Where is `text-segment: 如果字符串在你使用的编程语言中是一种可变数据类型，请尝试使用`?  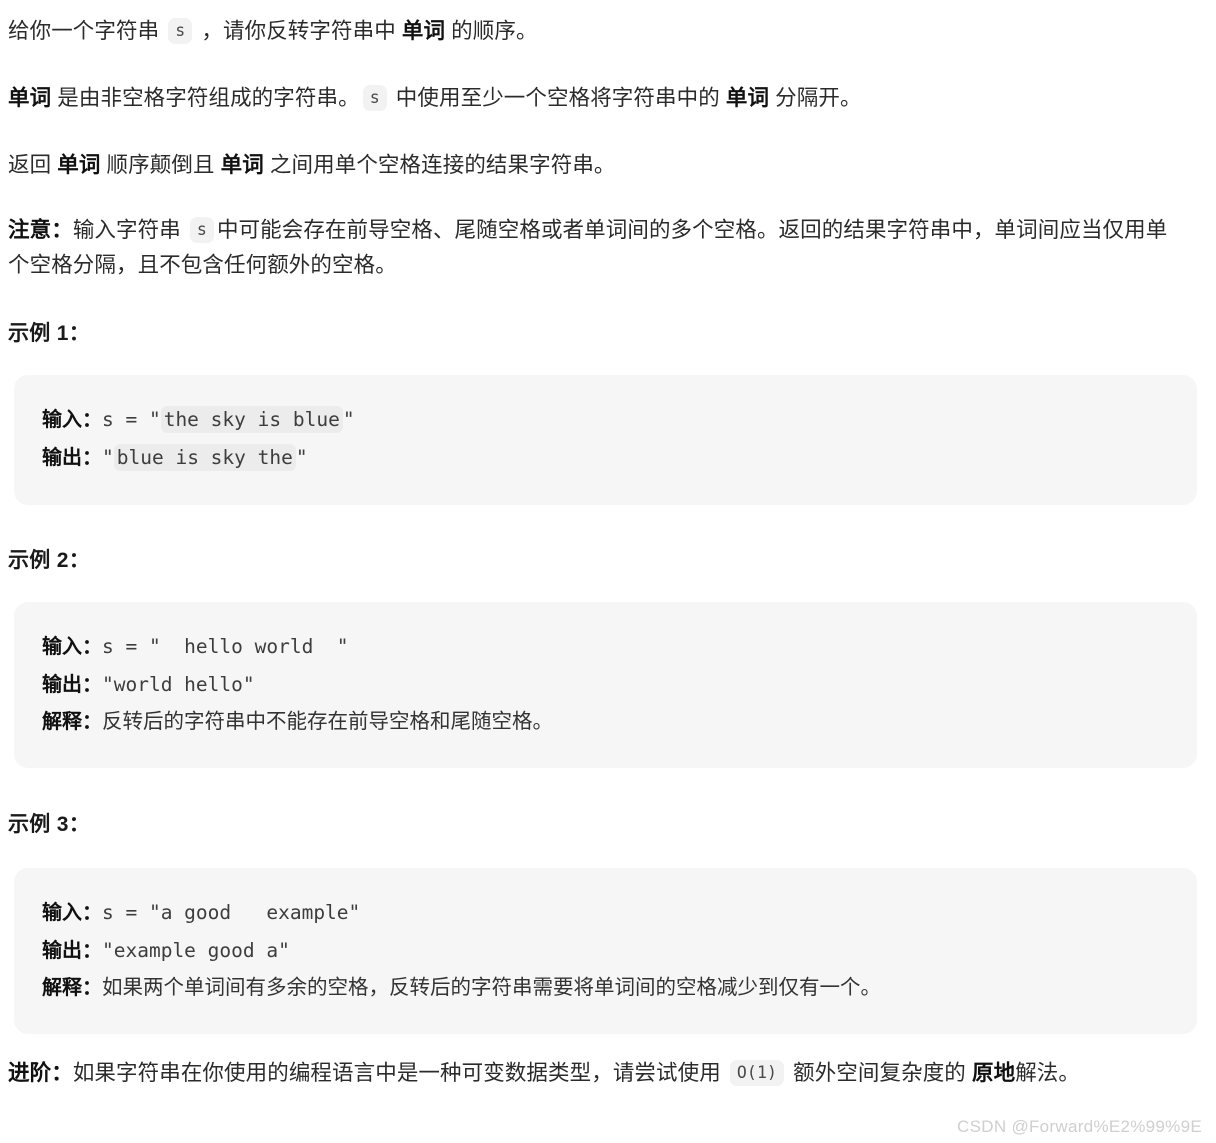 text-segment: 如果字符串在你使用的编程语言中是一种可变数据类型，请尝试使用 is located at coordinates (399, 1073).